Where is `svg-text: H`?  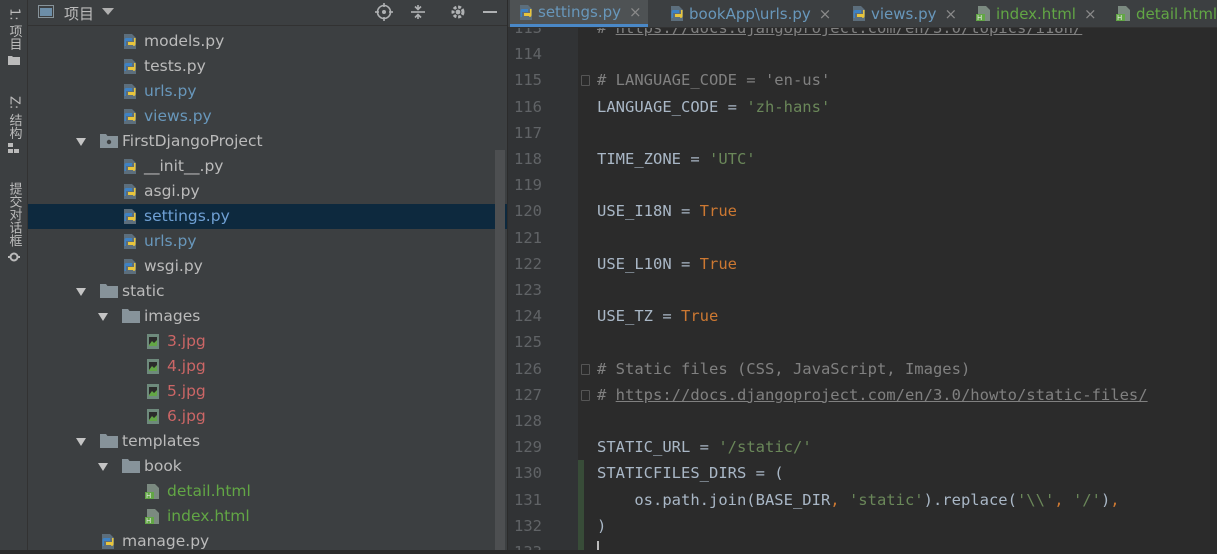
svg-text: H is located at coordinates (148, 521).